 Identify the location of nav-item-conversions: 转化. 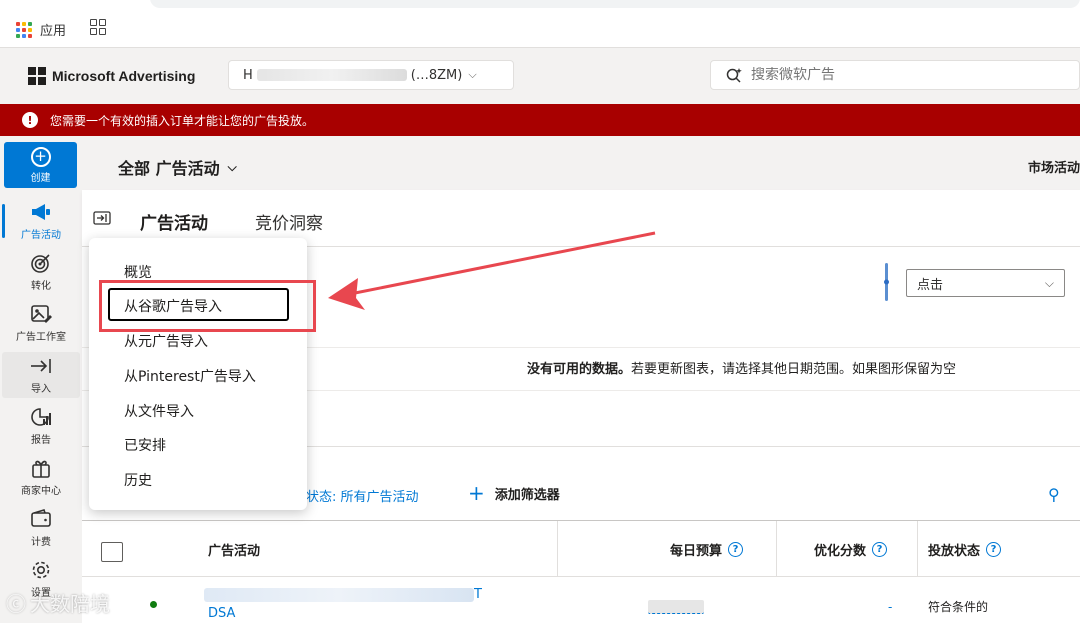
(41, 272).